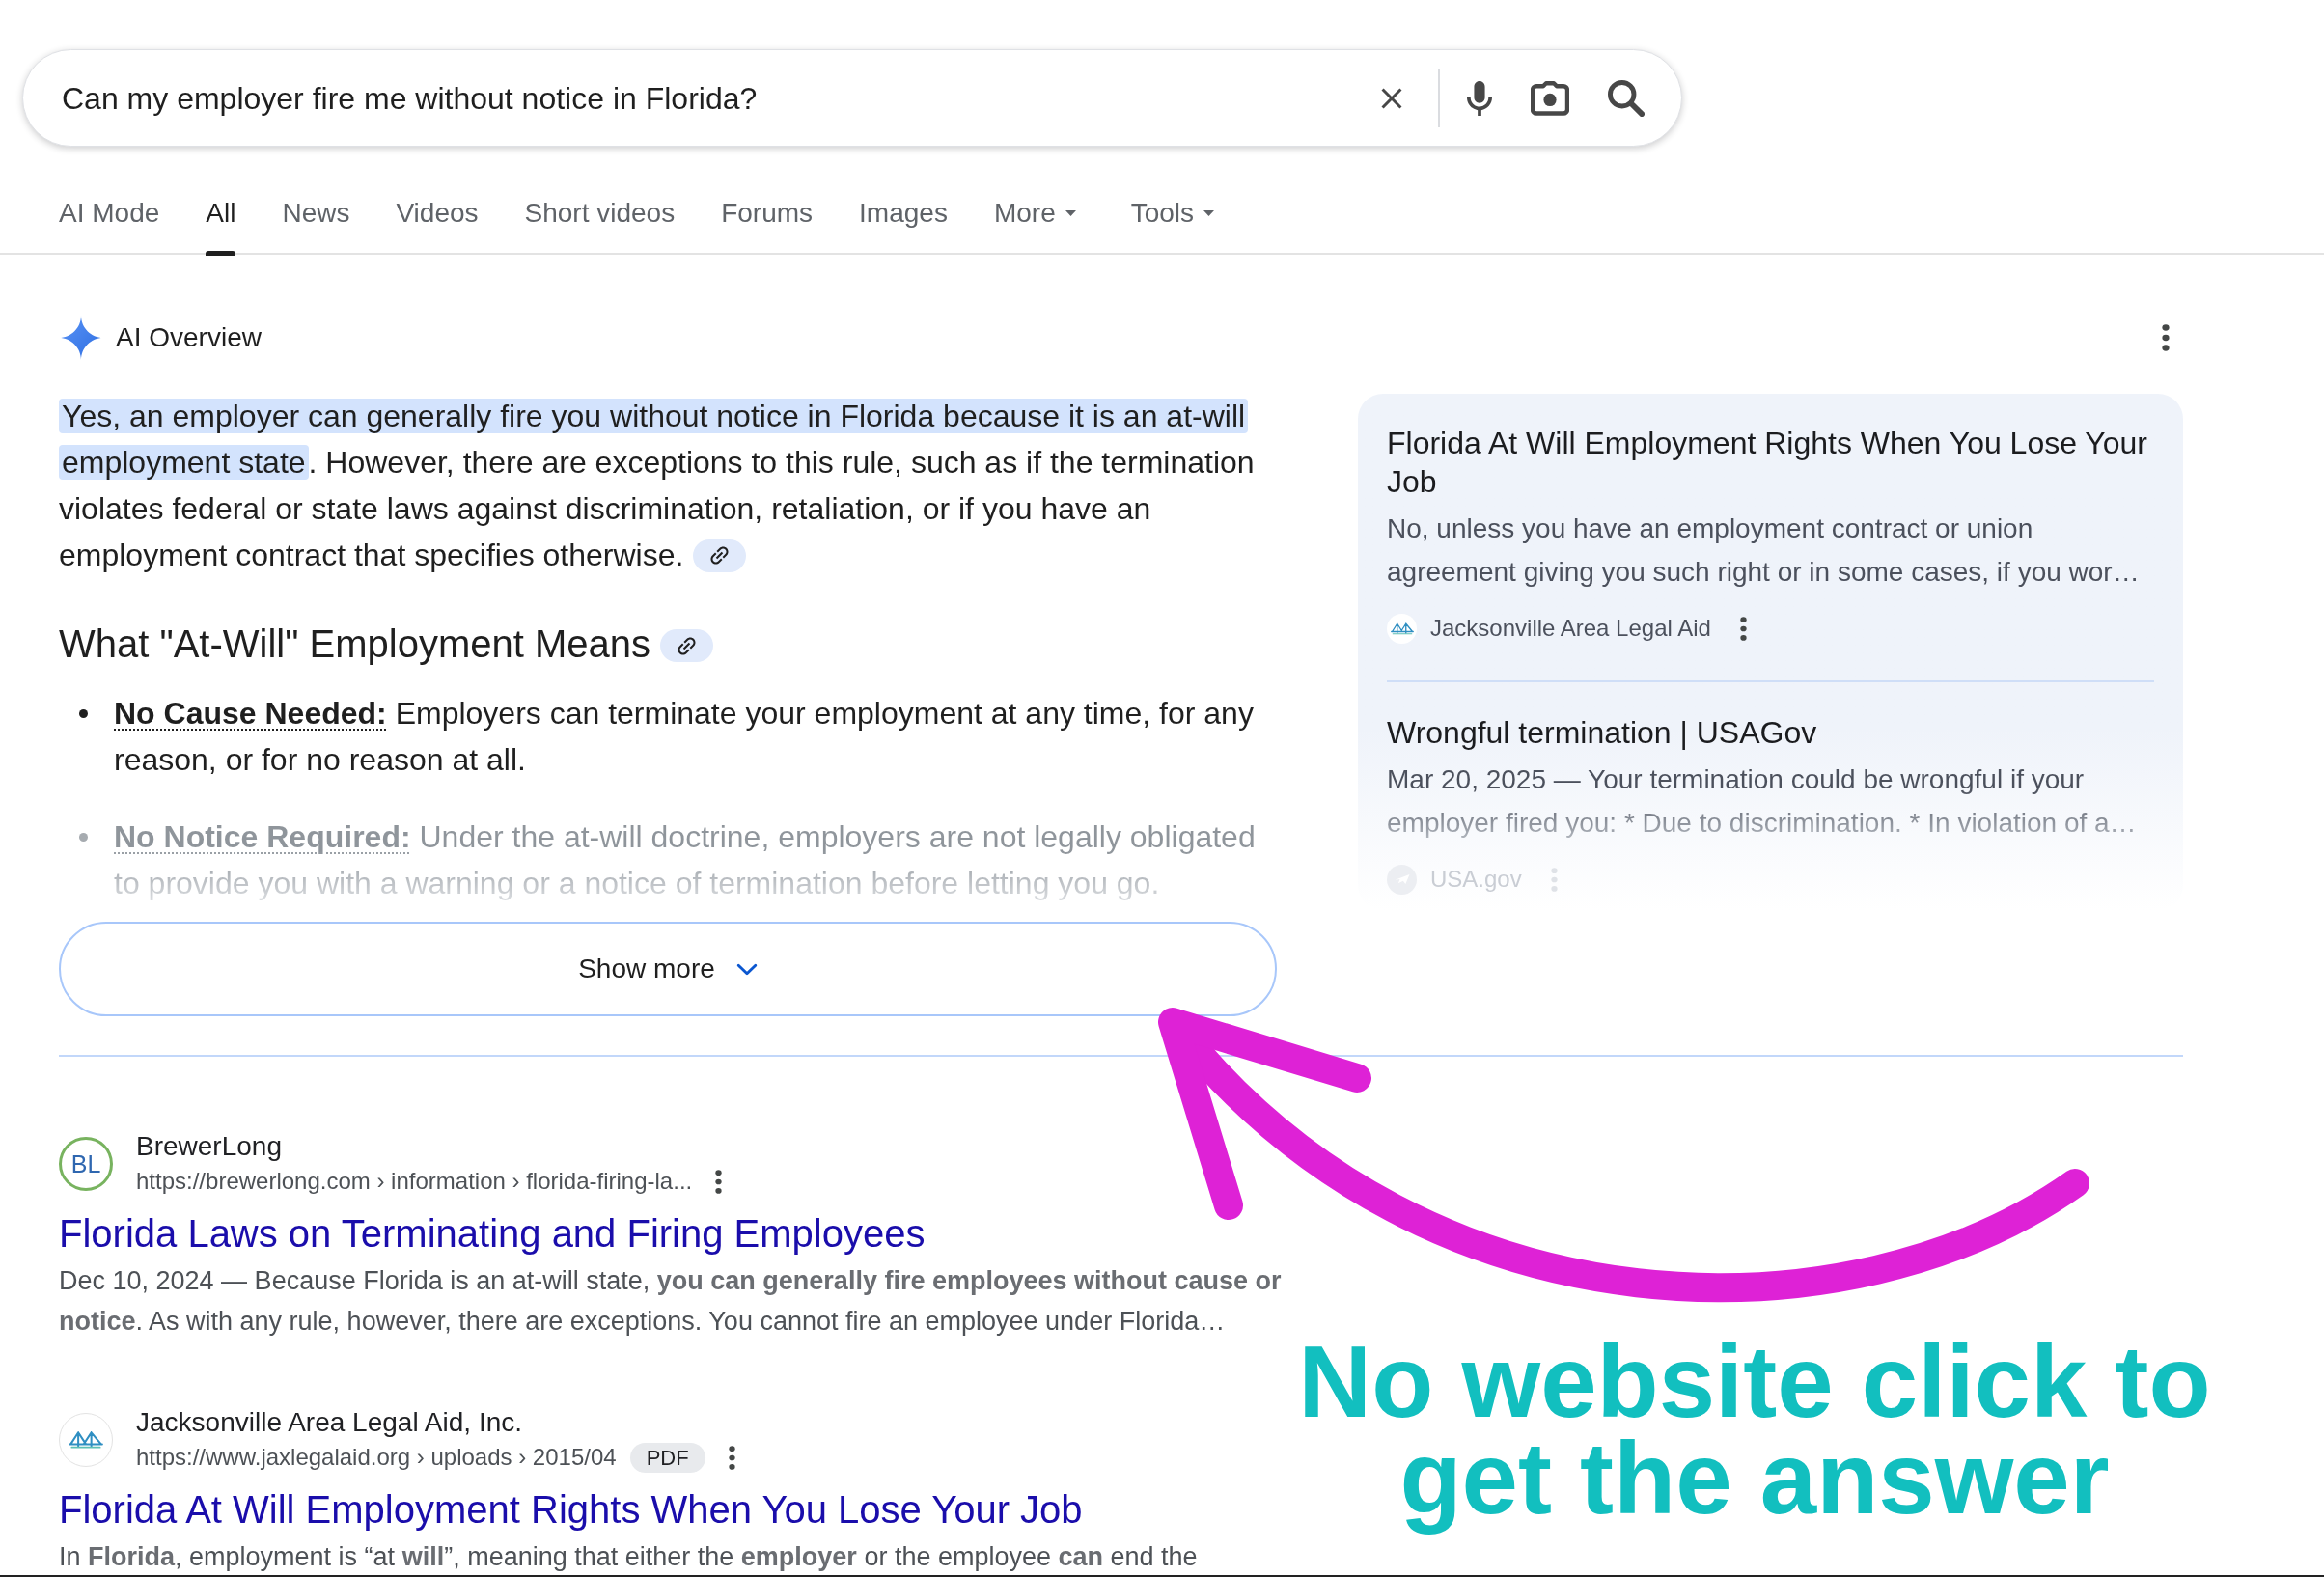  I want to click on search-tab: More, so click(1034, 221).